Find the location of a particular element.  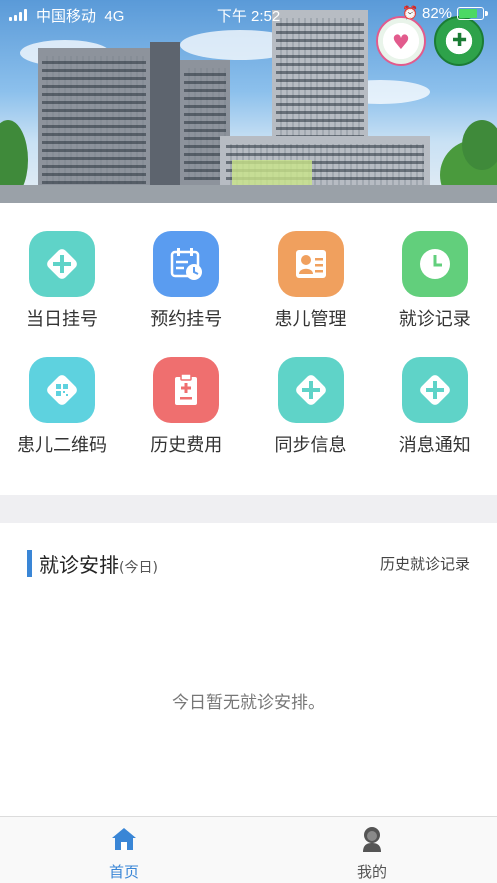

grid-item-5: 患儿二维码 is located at coordinates (62, 392).